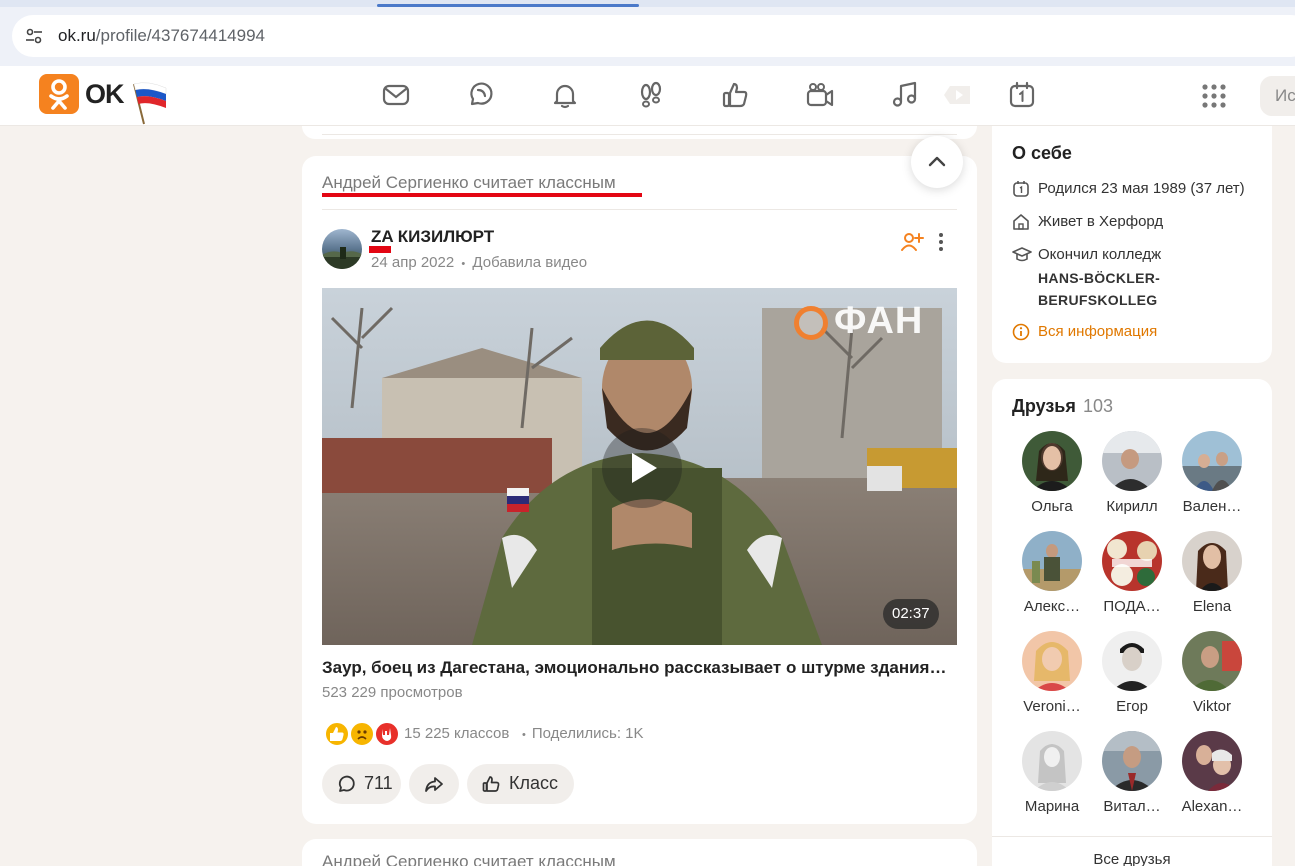 This screenshot has height=866, width=1295. What do you see at coordinates (1132, 858) in the screenshot?
I see `all-friends-link: Все друзья` at bounding box center [1132, 858].